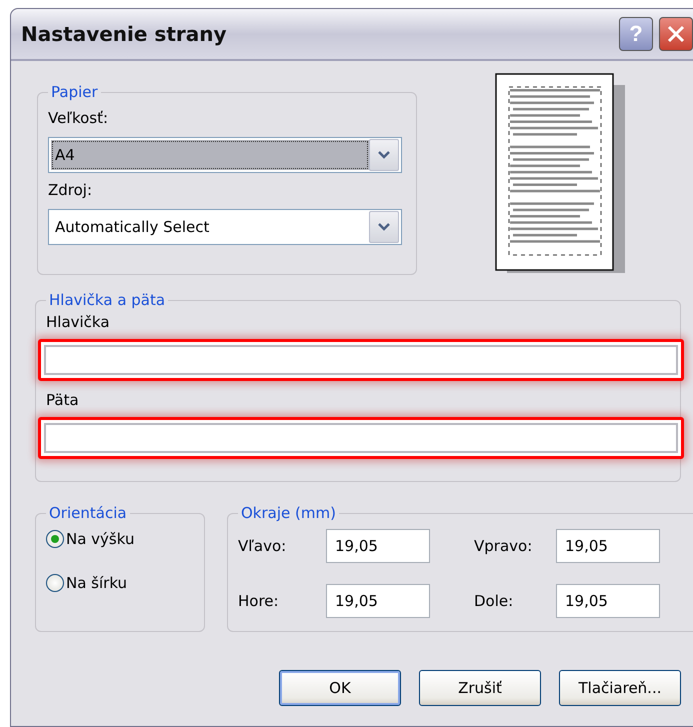  What do you see at coordinates (88, 513) in the screenshot?
I see `group-title: Orientácia` at bounding box center [88, 513].